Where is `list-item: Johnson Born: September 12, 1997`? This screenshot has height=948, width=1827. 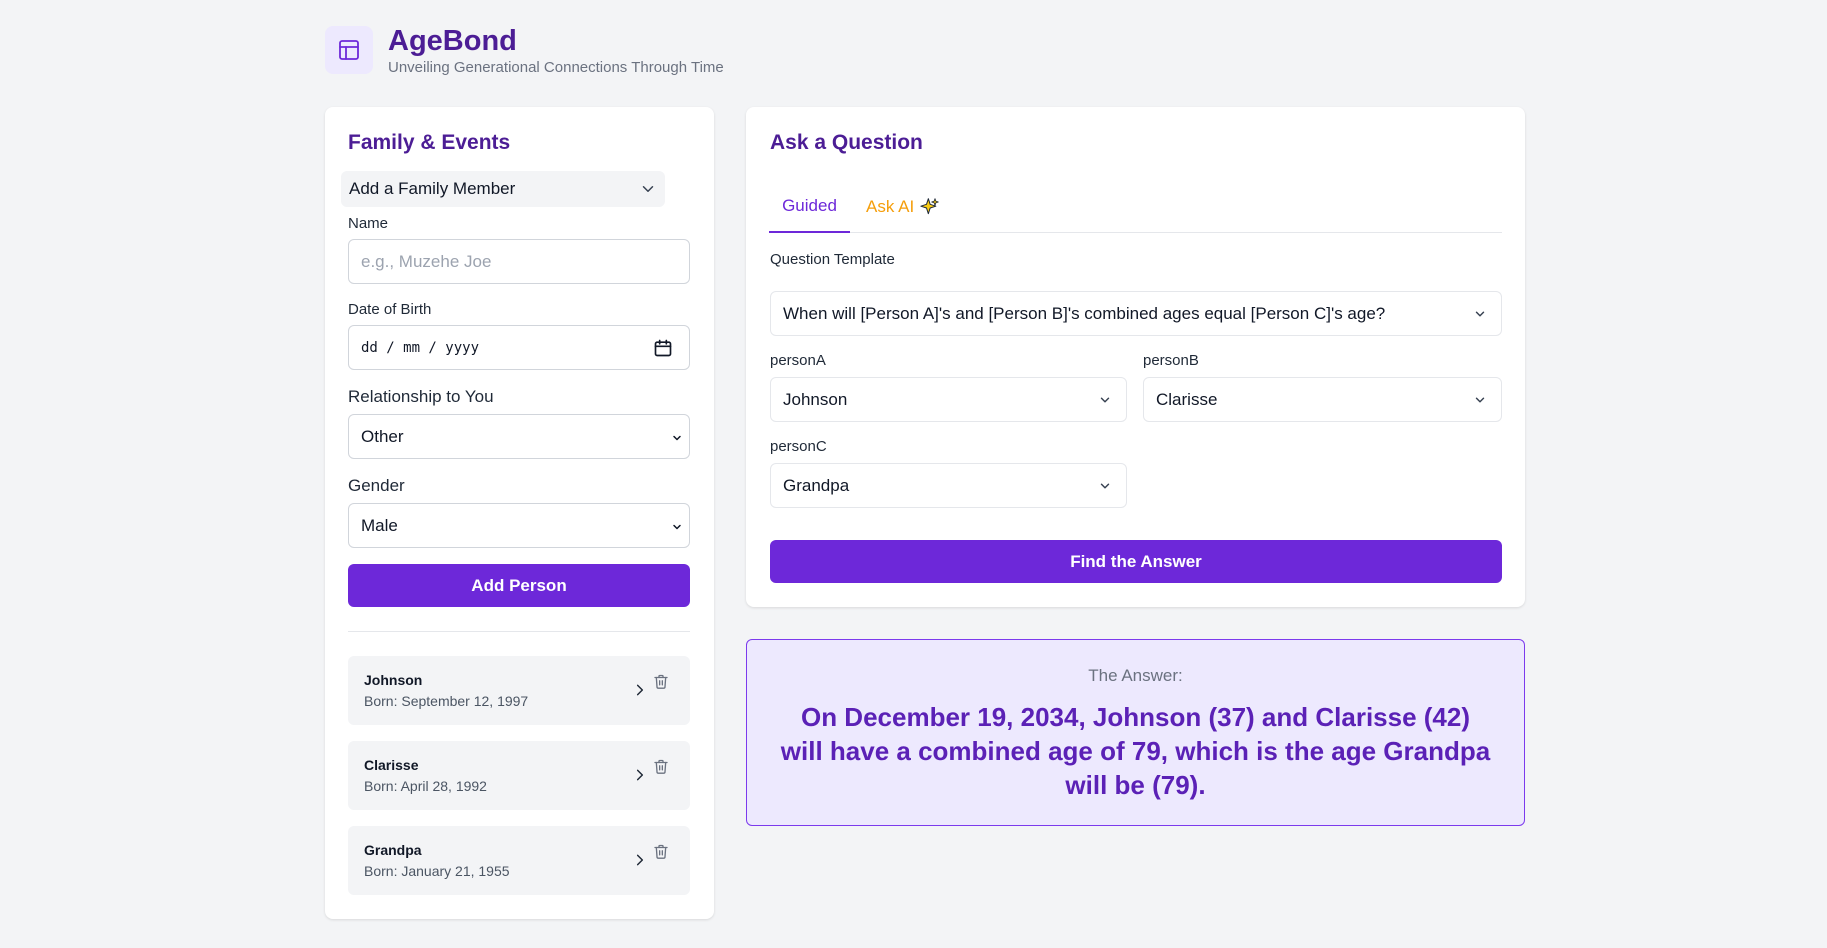 list-item: Johnson Born: September 12, 1997 is located at coordinates (519, 690).